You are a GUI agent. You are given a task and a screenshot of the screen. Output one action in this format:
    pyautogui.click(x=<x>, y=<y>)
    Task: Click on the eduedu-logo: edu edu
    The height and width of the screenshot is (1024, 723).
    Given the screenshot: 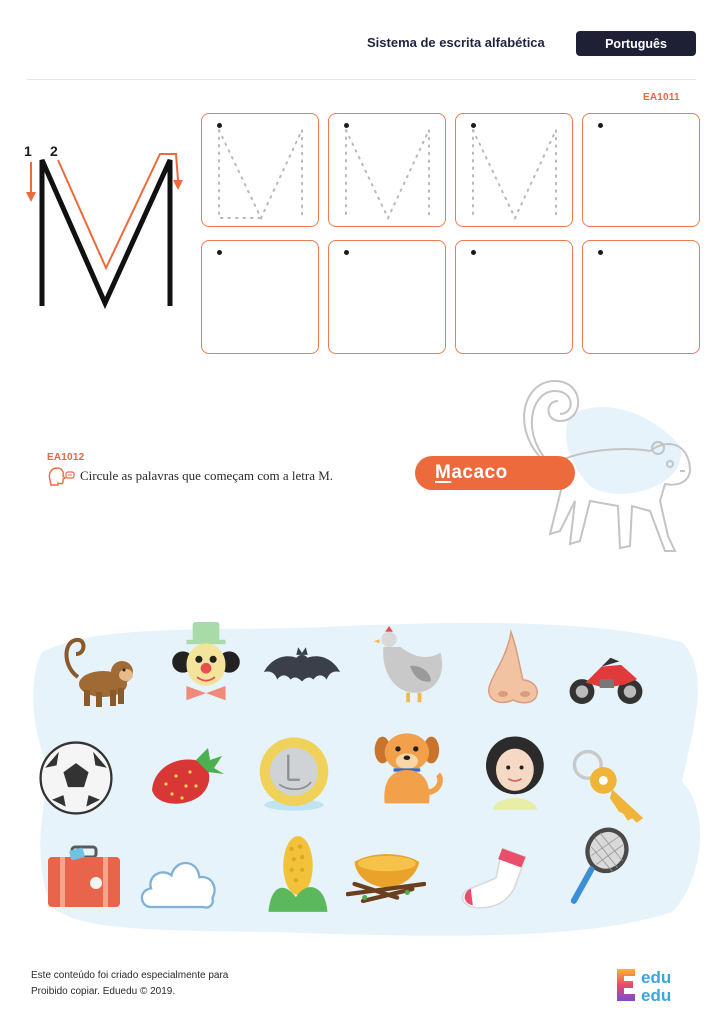 What is the action you would take?
    pyautogui.click(x=655, y=985)
    